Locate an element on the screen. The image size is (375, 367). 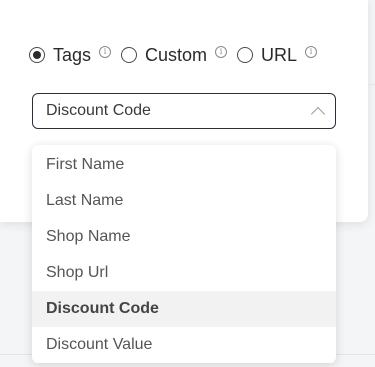
radio-button-tags is located at coordinates (37, 55).